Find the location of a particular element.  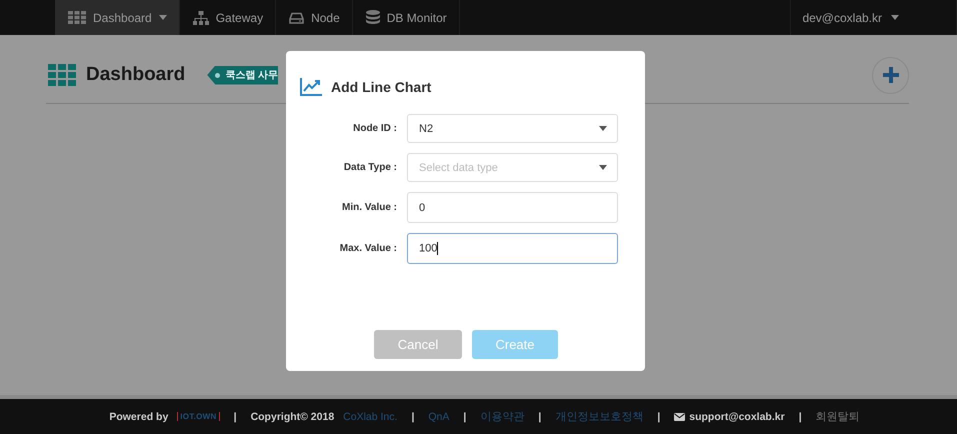

input-field: 0 is located at coordinates (512, 207).